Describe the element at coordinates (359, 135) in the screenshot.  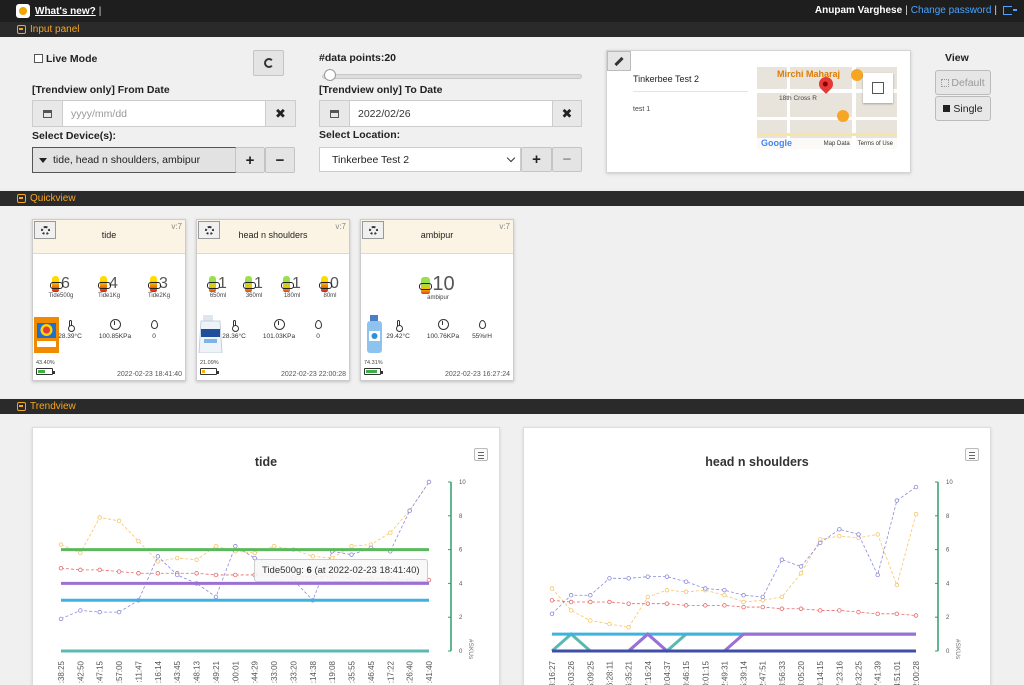
I see `location-label: Select Location:` at that location.